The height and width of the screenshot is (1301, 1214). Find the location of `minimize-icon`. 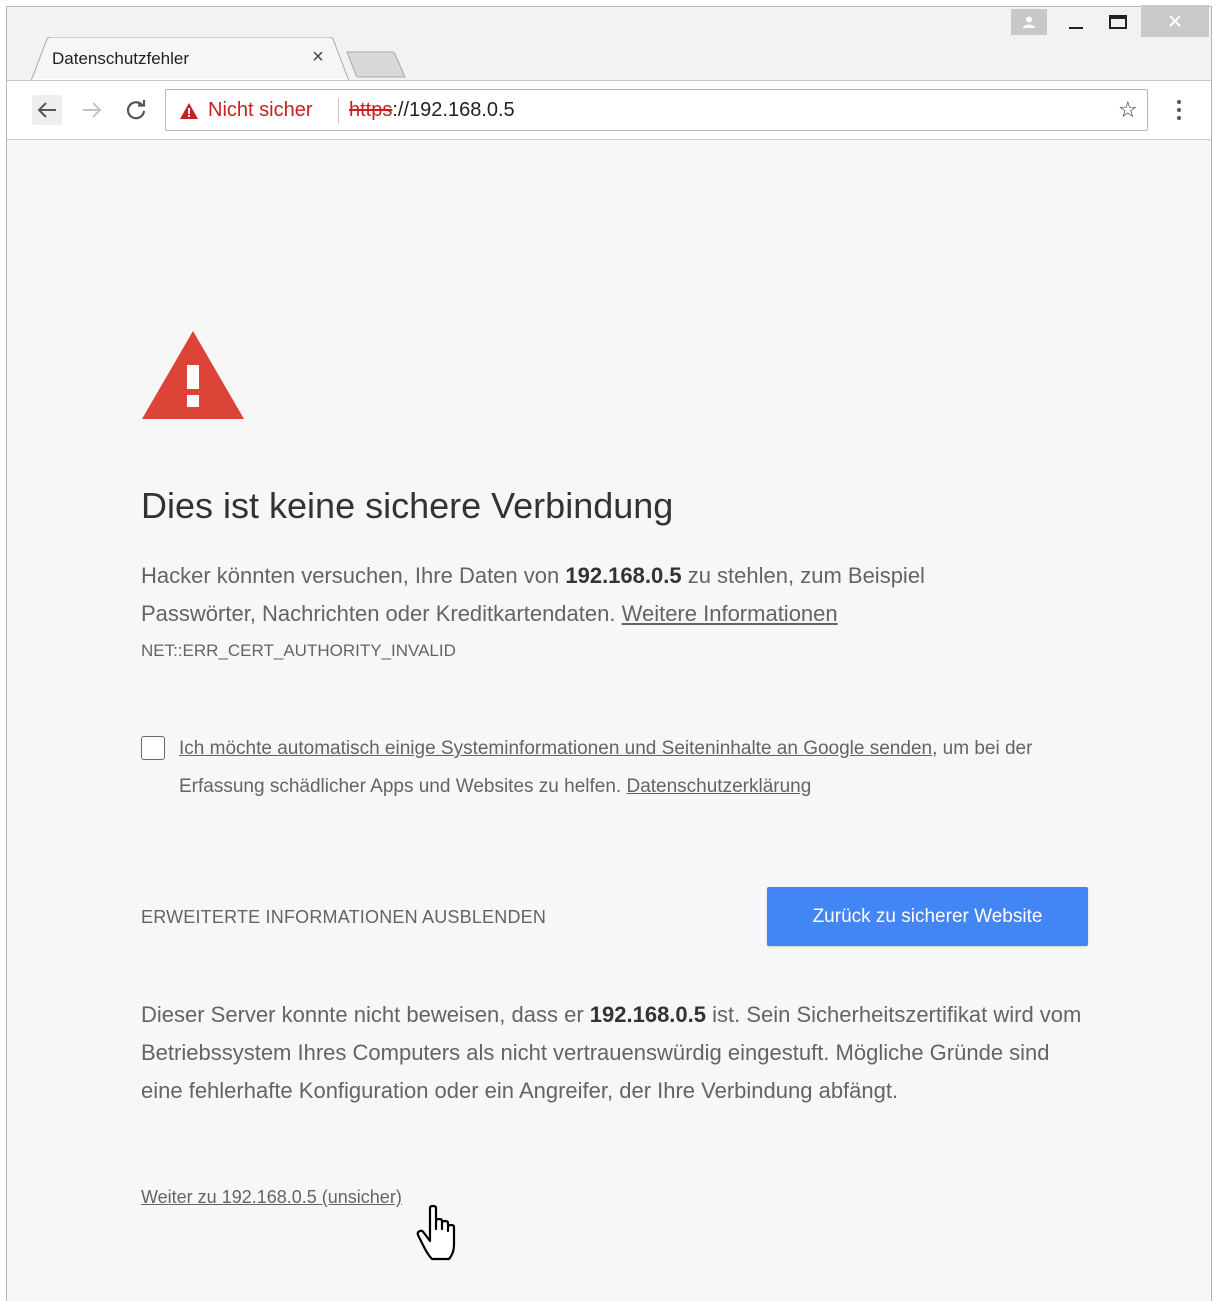

minimize-icon is located at coordinates (1076, 28).